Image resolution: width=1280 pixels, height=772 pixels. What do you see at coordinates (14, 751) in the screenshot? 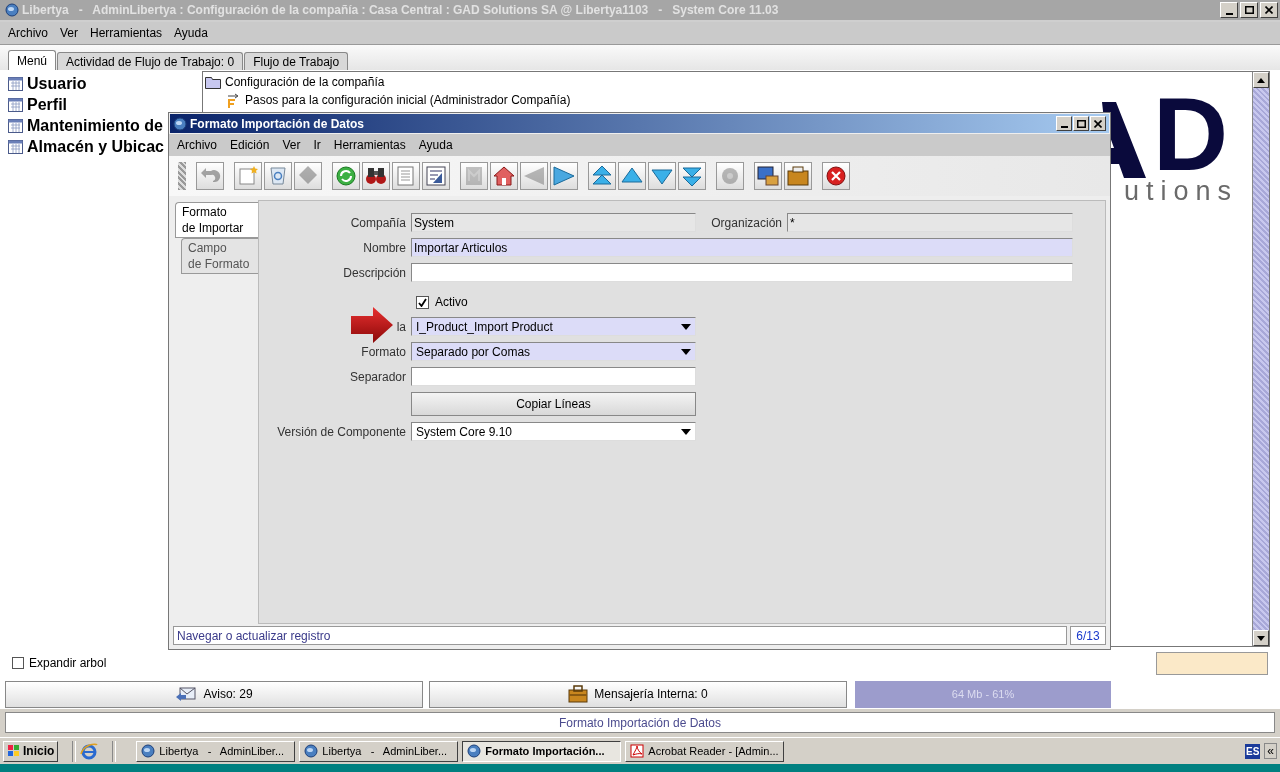
I see `windows-logo-icon` at bounding box center [14, 751].